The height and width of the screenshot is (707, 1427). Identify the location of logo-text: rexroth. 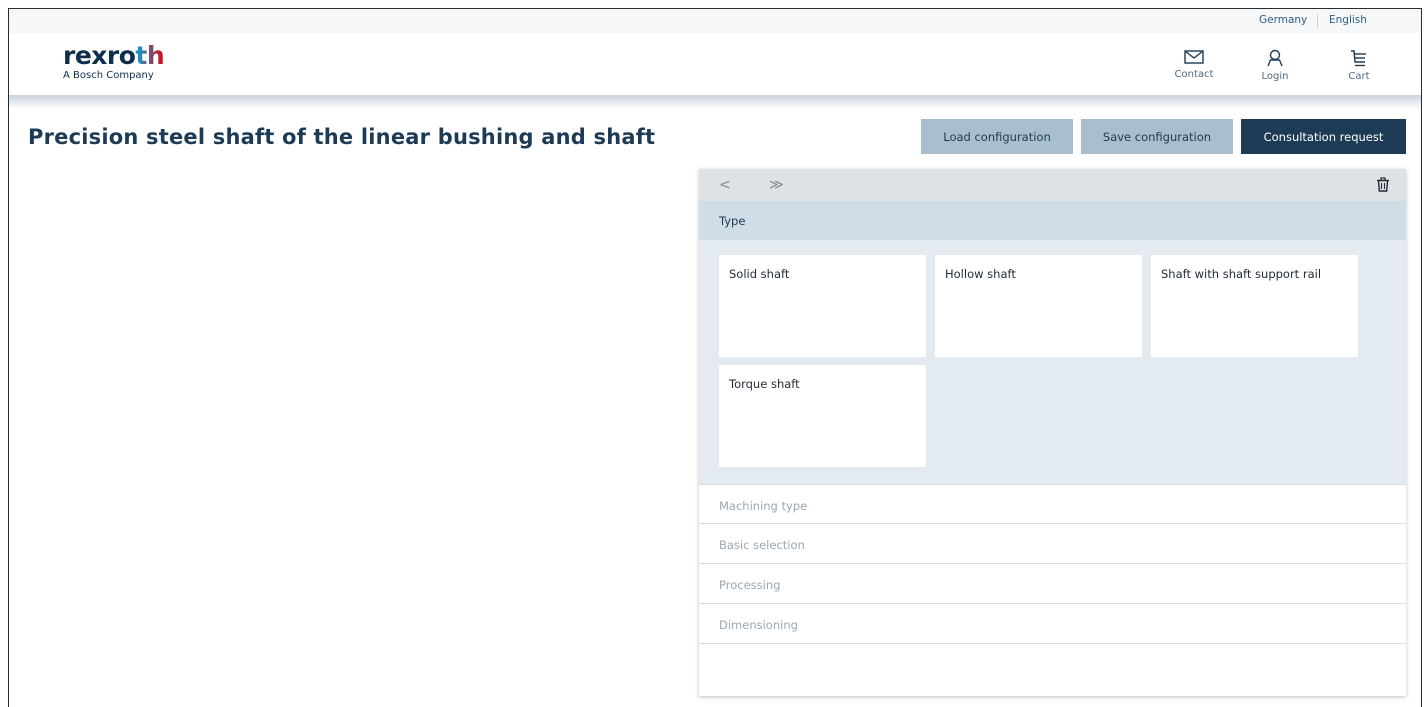
(114, 55).